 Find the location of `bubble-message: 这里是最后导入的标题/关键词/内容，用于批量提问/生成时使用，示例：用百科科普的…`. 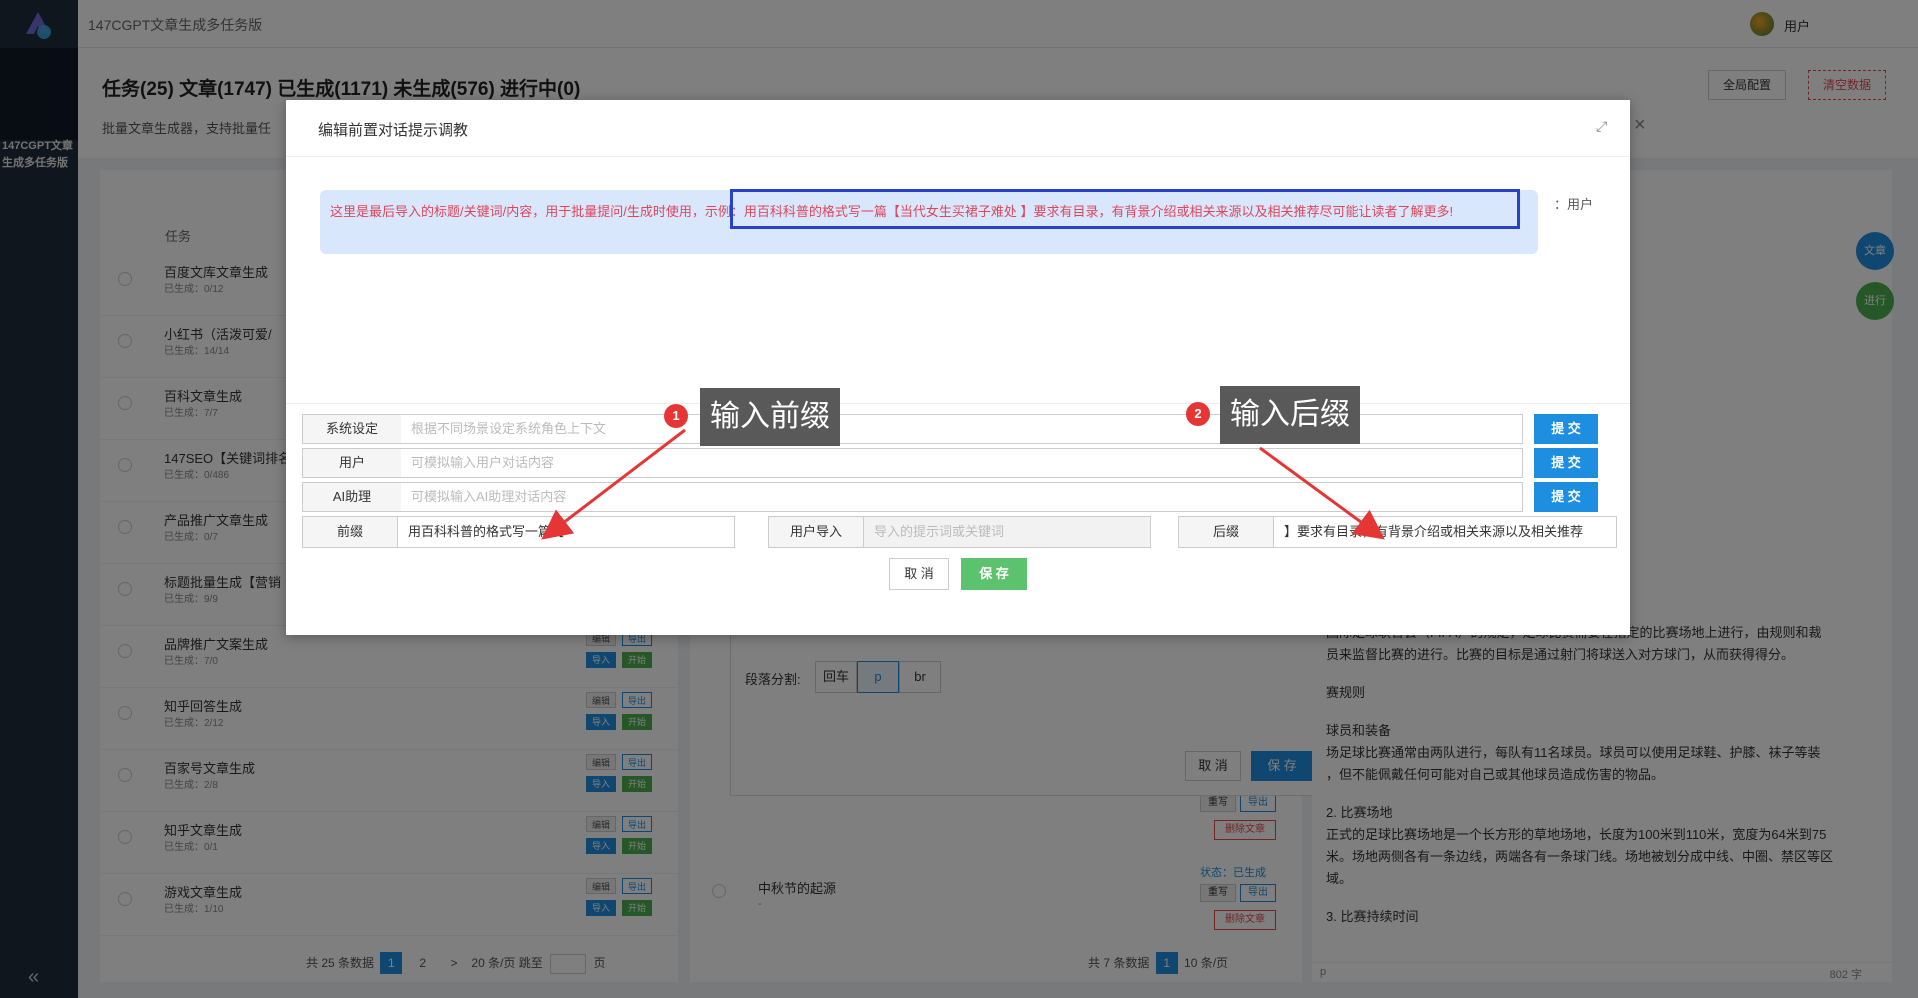

bubble-message: 这里是最后导入的标题/关键词/内容，用于批量提问/生成时使用，示例：用百科科普的… is located at coordinates (892, 211).